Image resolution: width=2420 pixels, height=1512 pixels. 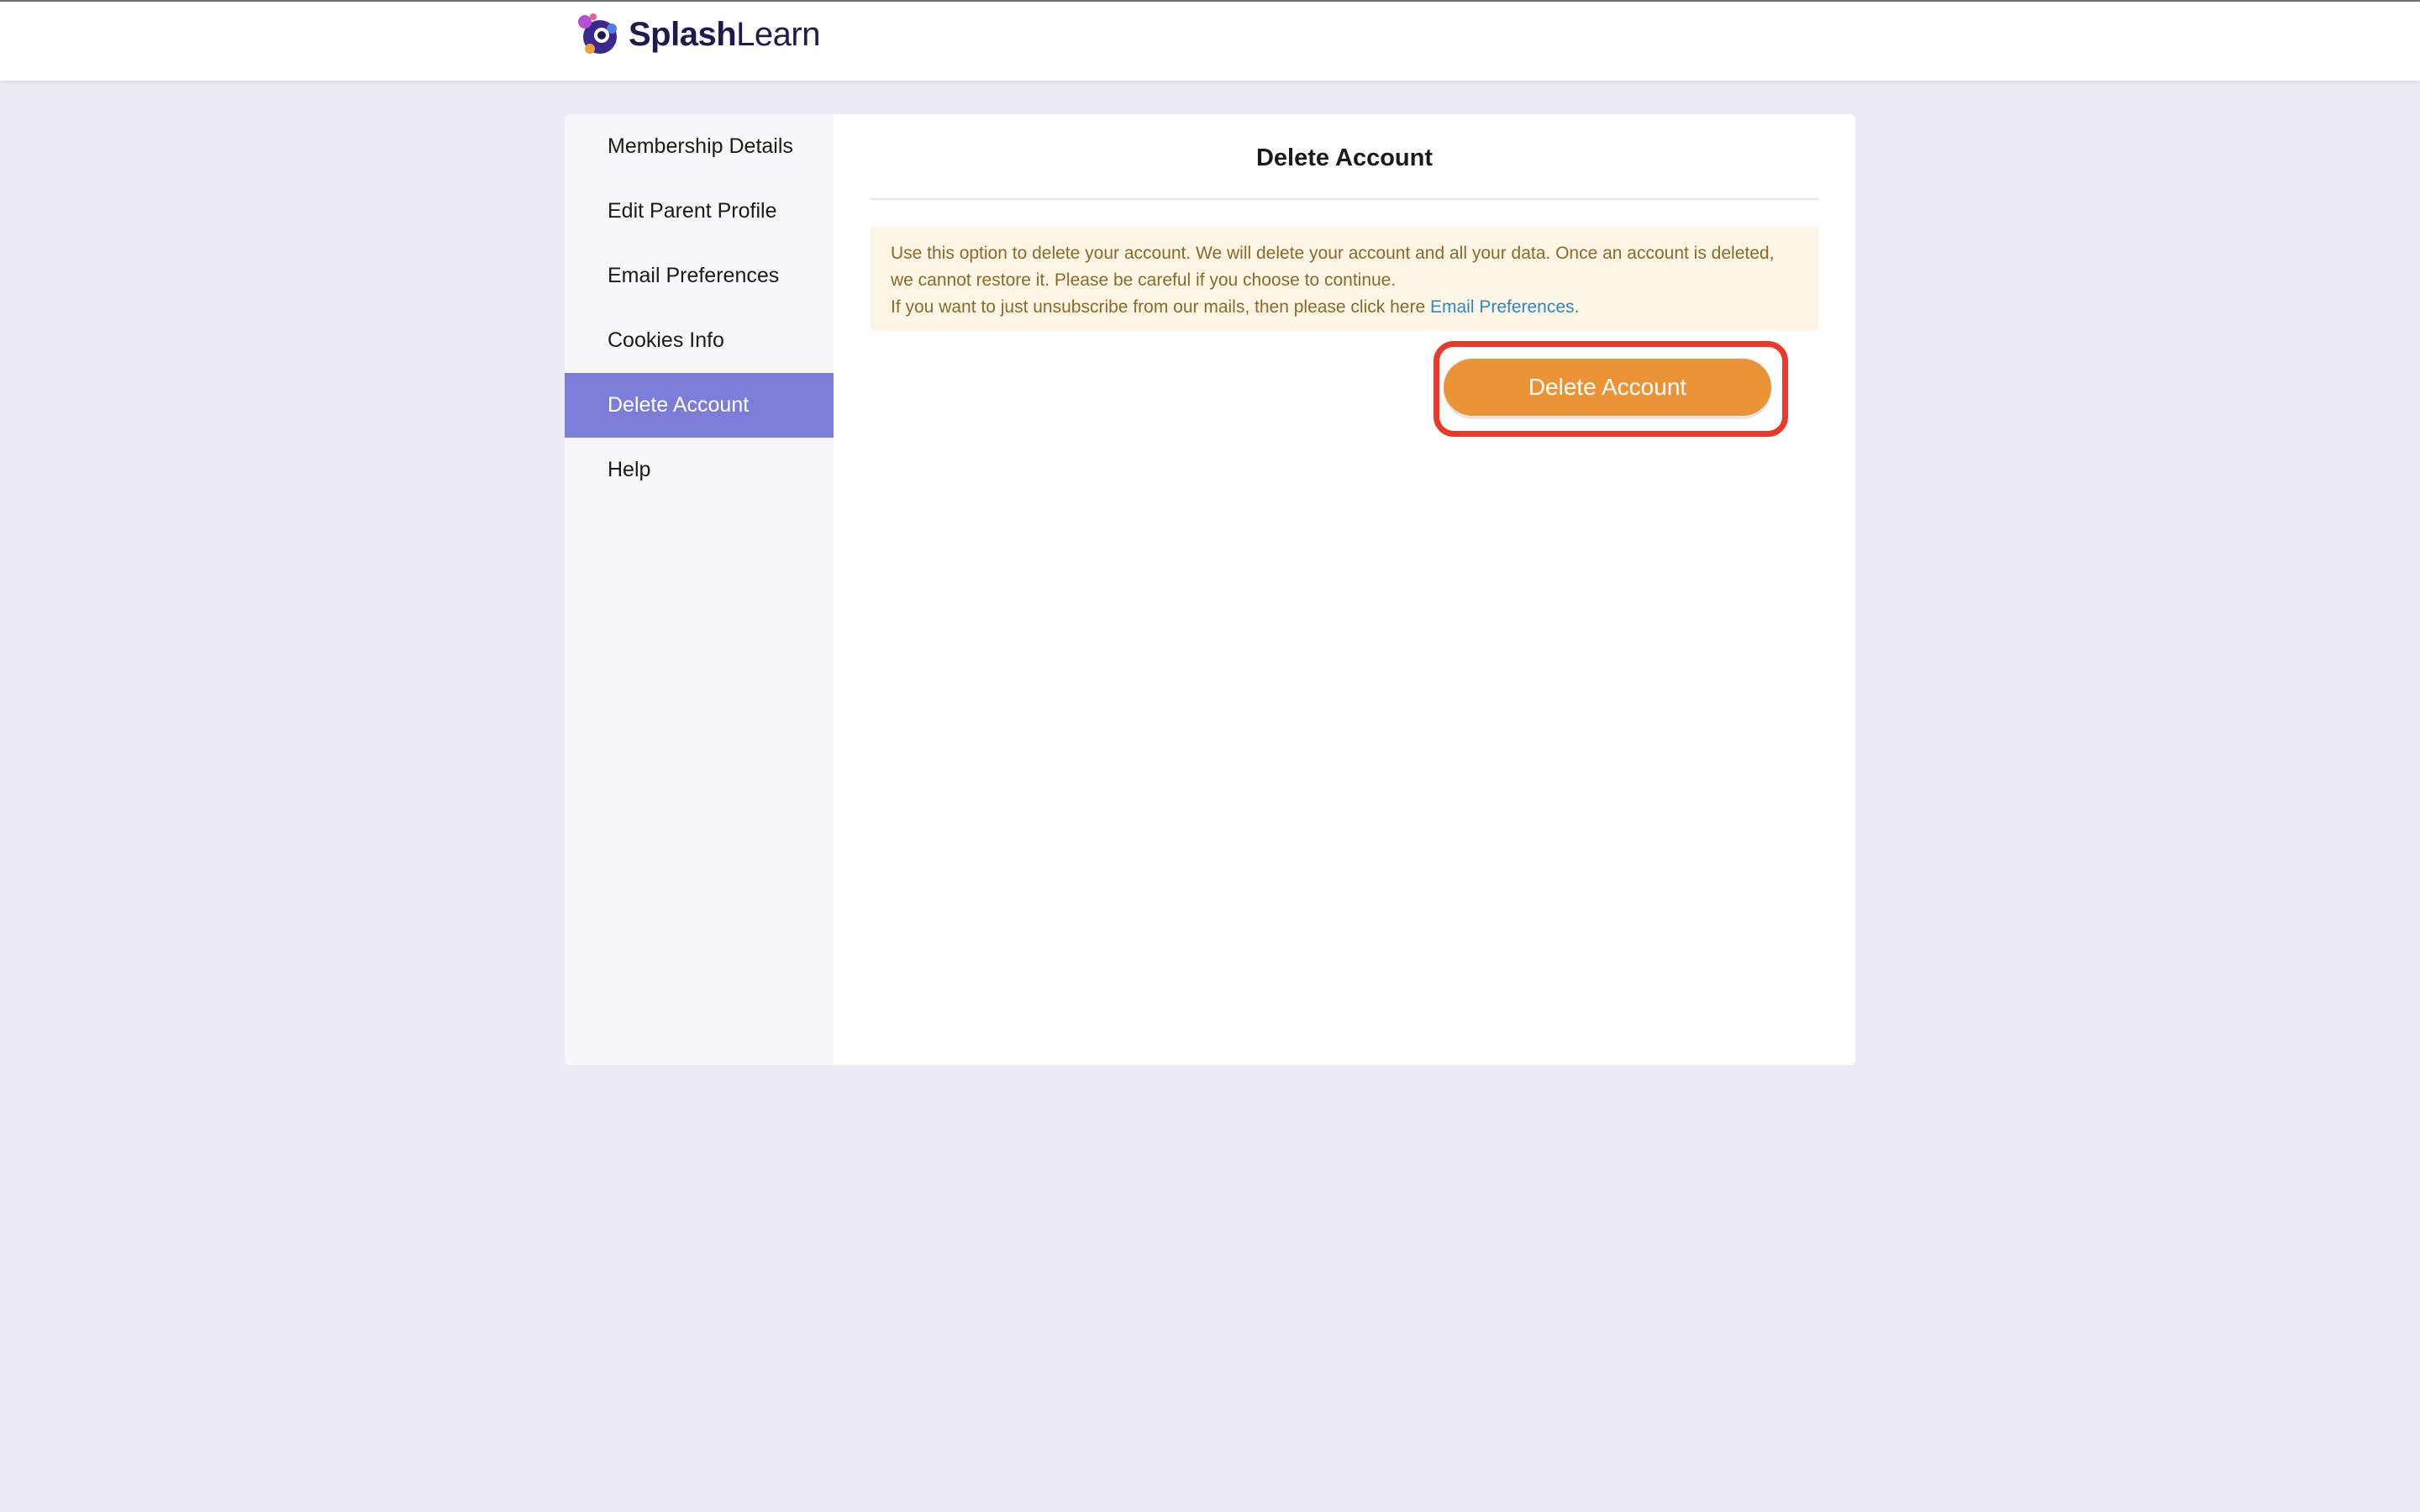 What do you see at coordinates (724, 34) in the screenshot?
I see `logo-wordmark: SplashLearn` at bounding box center [724, 34].